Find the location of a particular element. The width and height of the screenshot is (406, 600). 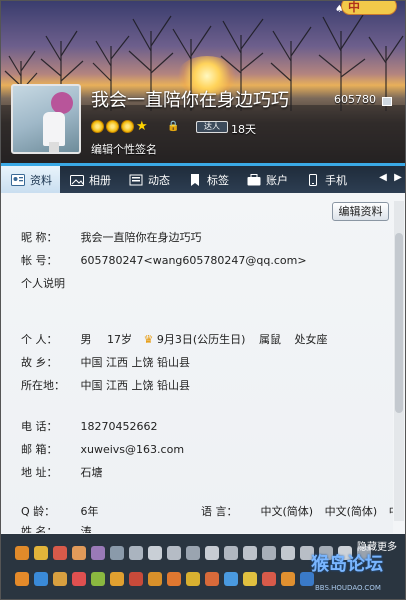

description-label: 个人说明 is located at coordinates (43, 283).